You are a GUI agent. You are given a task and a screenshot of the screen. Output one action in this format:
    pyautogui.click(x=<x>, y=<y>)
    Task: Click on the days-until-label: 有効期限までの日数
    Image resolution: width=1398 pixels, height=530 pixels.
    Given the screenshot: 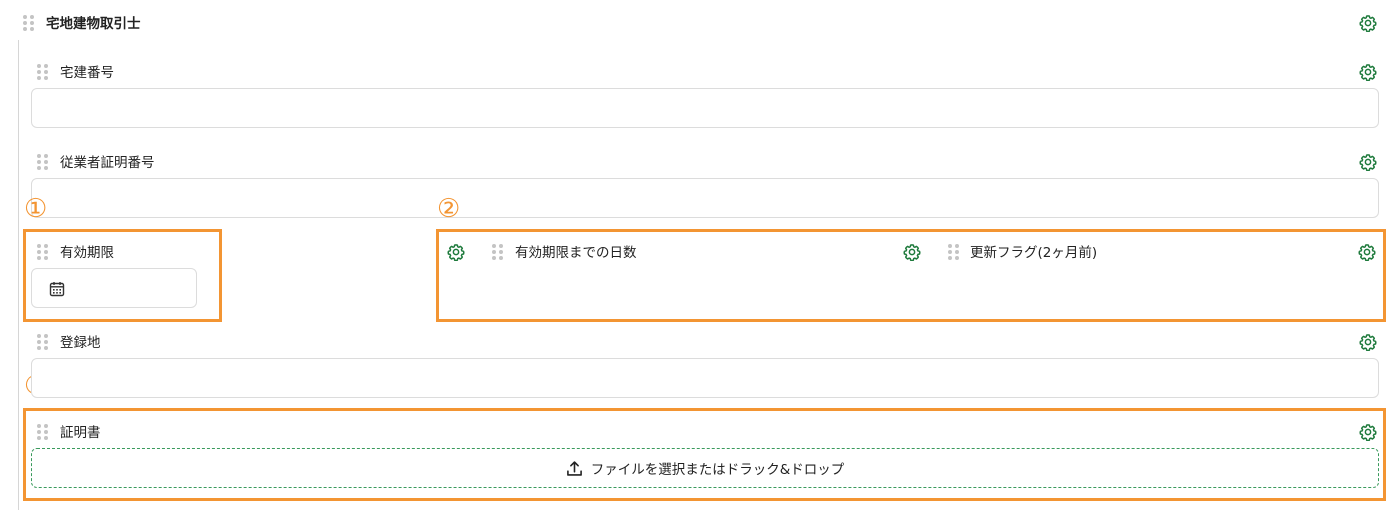 What is the action you would take?
    pyautogui.click(x=576, y=253)
    